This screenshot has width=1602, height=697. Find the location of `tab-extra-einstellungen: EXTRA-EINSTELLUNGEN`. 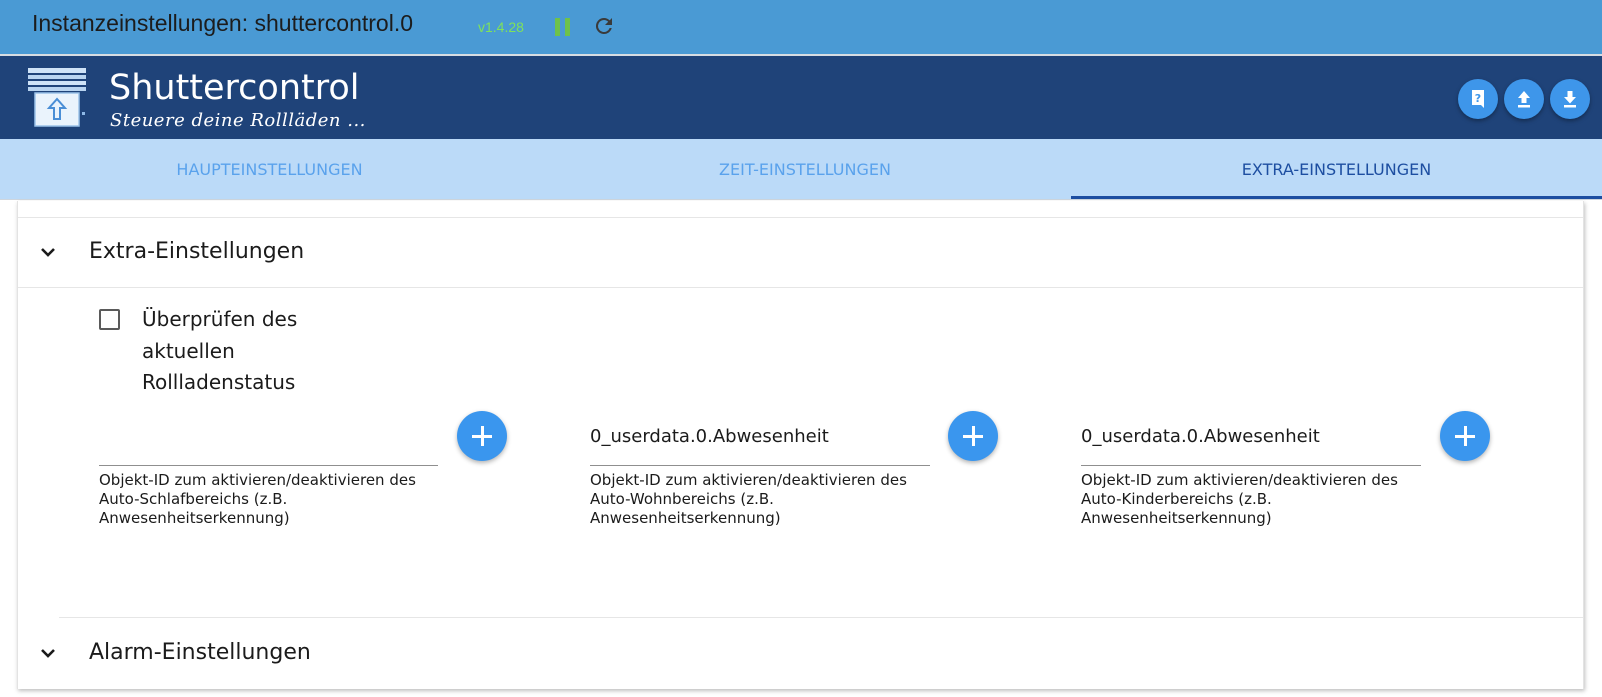

tab-extra-einstellungen: EXTRA-EINSTELLUNGEN is located at coordinates (1336, 169).